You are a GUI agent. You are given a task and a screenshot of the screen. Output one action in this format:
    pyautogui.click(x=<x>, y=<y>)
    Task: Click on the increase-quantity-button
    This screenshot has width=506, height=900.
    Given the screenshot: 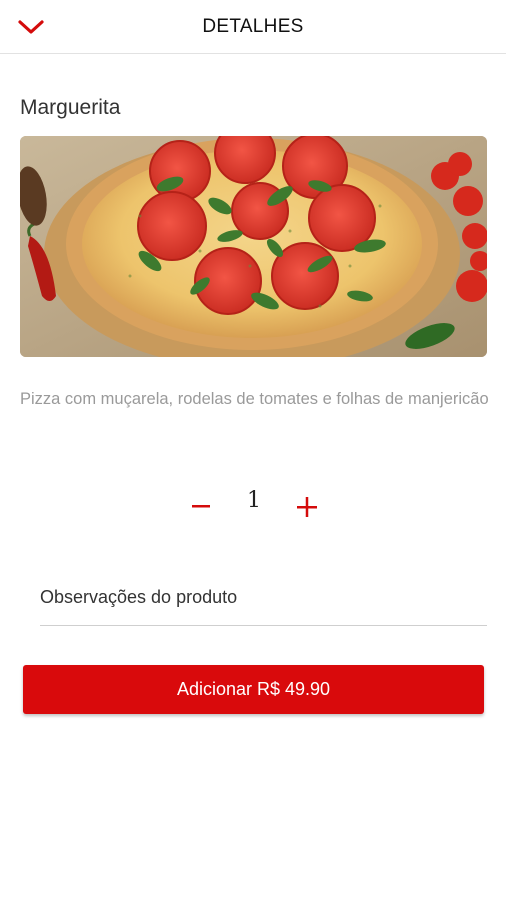 What is the action you would take?
    pyautogui.click(x=307, y=507)
    